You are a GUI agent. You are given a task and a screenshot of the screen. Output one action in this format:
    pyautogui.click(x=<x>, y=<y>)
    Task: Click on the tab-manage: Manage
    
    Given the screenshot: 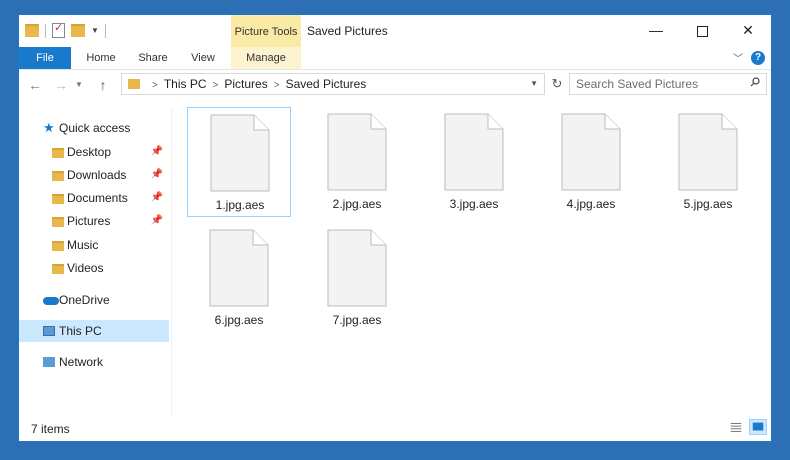 What is the action you would take?
    pyautogui.click(x=266, y=58)
    